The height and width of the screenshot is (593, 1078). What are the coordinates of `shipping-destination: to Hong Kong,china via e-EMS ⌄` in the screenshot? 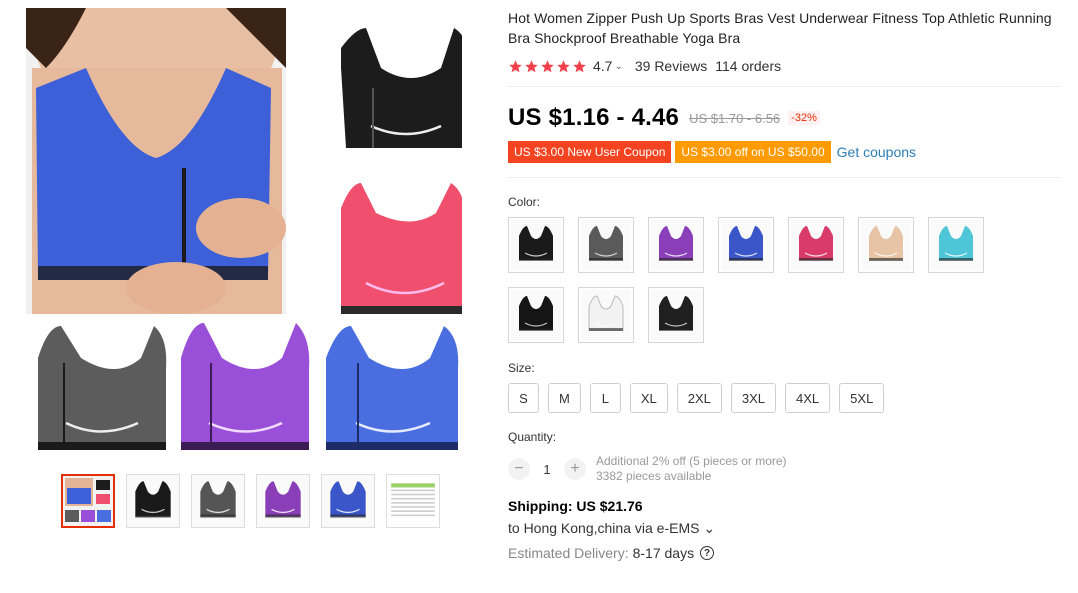 It's located at (784, 528).